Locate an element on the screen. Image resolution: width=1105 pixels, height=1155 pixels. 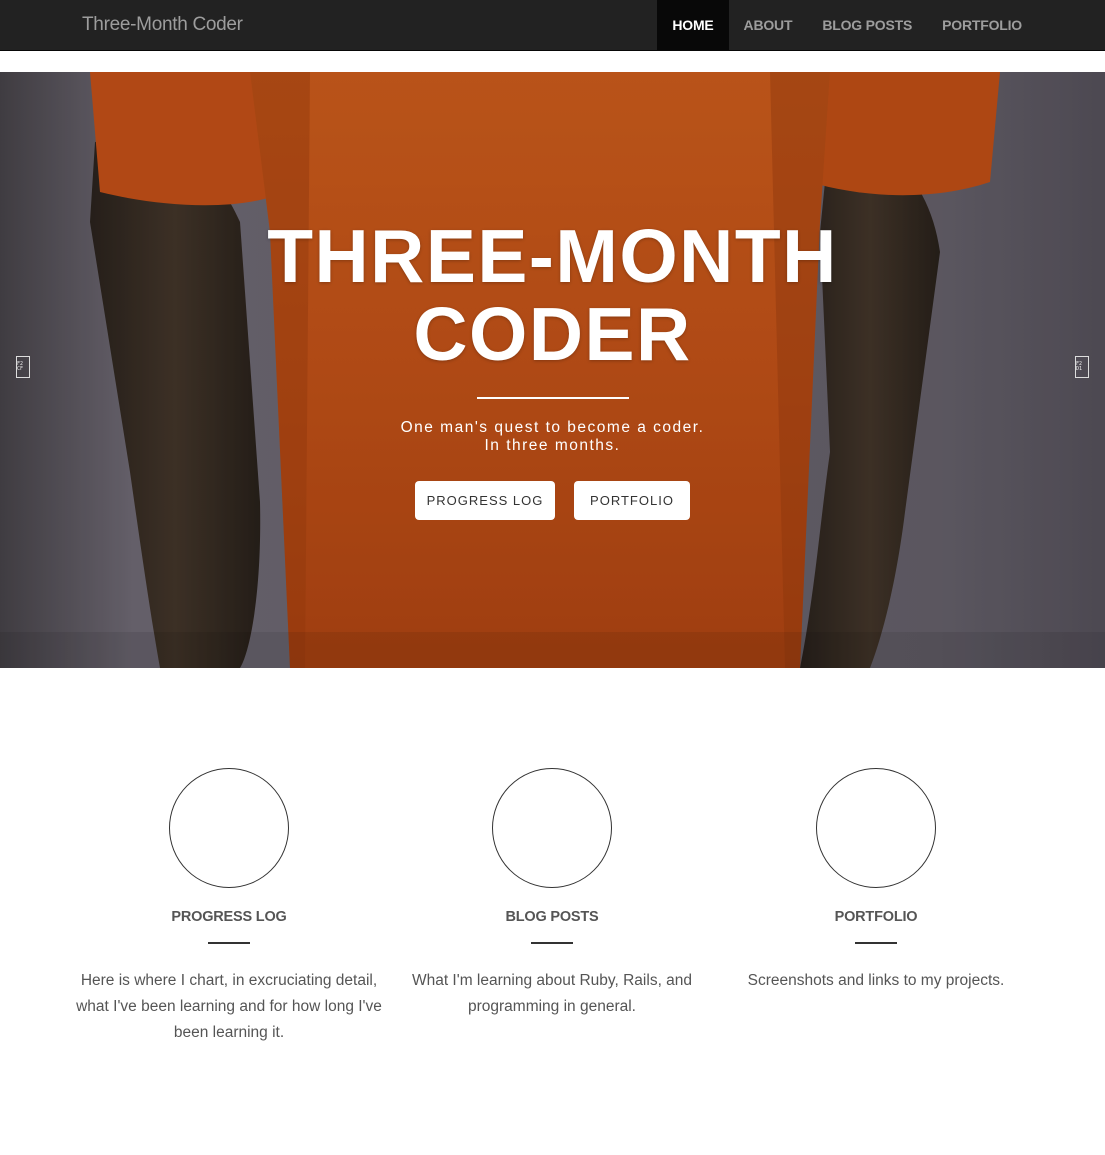
brand-link: Three-Month Coder is located at coordinates (162, 25).